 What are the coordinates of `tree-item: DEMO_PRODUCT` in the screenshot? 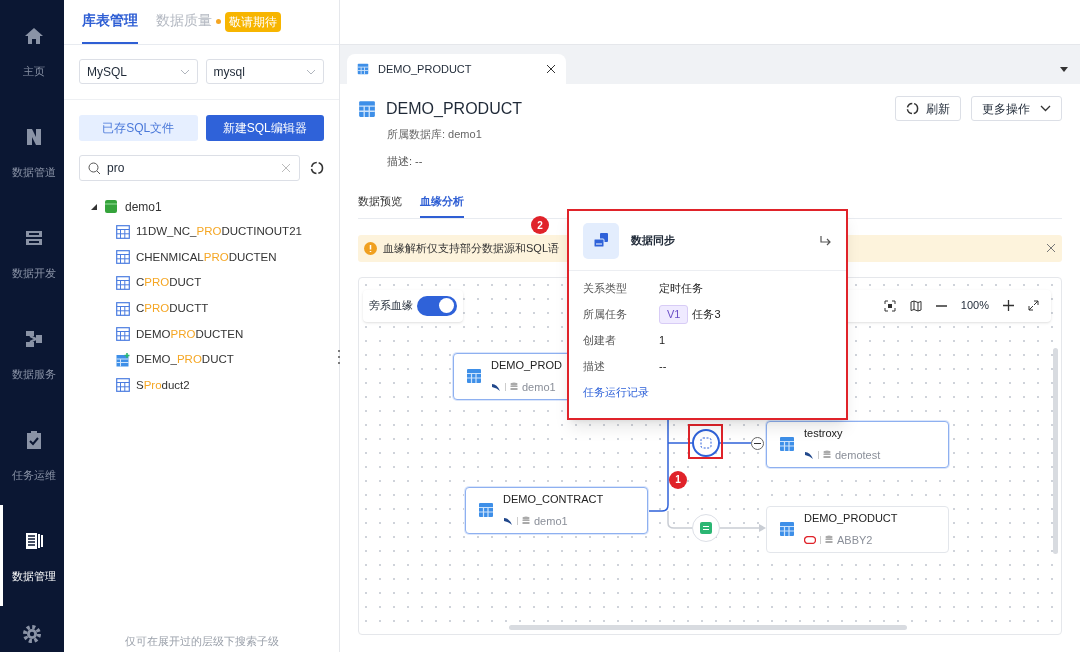 It's located at (185, 360).